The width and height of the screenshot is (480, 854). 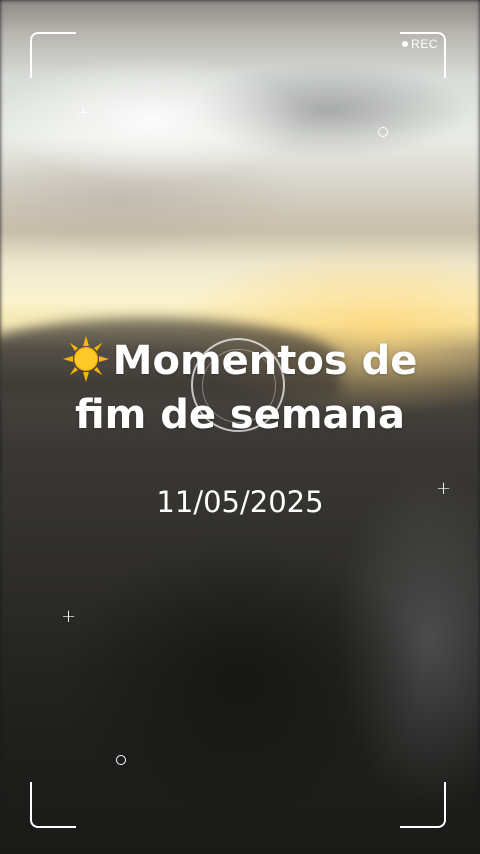 I want to click on sun-icon, so click(x=85, y=359).